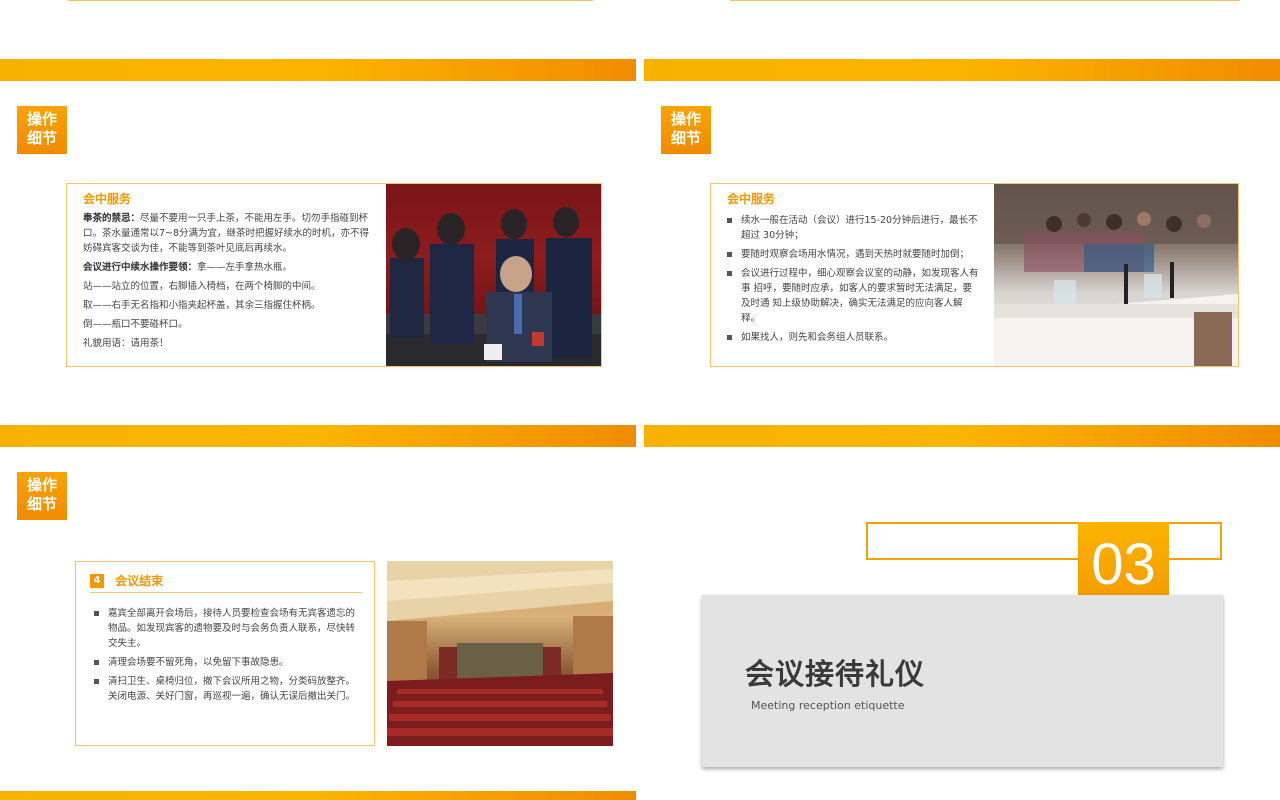  Describe the element at coordinates (139, 581) in the screenshot. I see `card-title: 会议结束` at that location.